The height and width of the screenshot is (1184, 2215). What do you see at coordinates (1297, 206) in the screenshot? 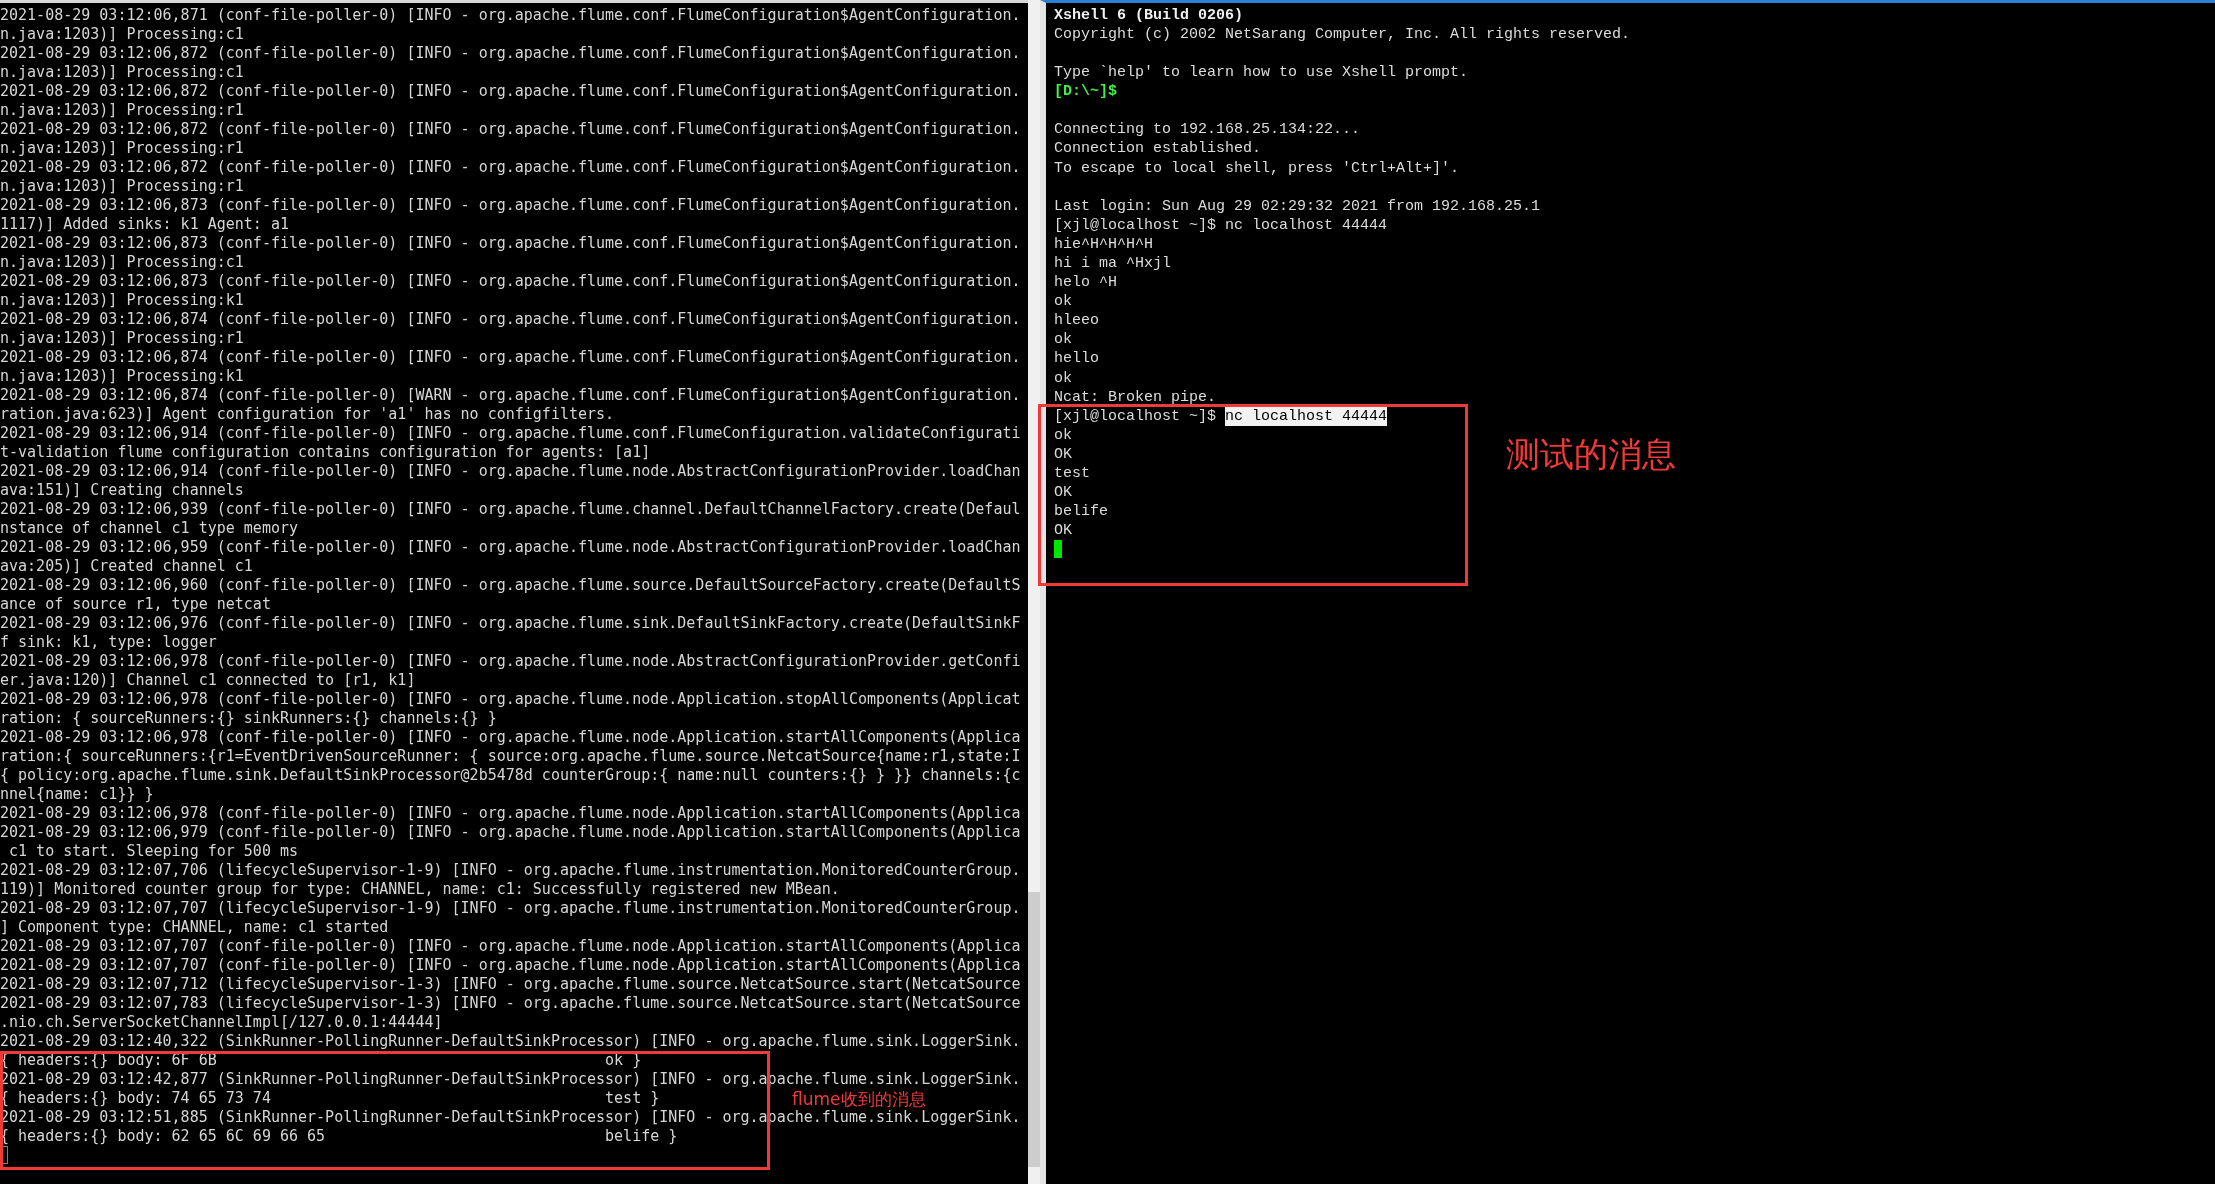
I see `terminal-line: Last login: Sun Aug 29 02:29:32 2021 from 192.168.25.1` at bounding box center [1297, 206].